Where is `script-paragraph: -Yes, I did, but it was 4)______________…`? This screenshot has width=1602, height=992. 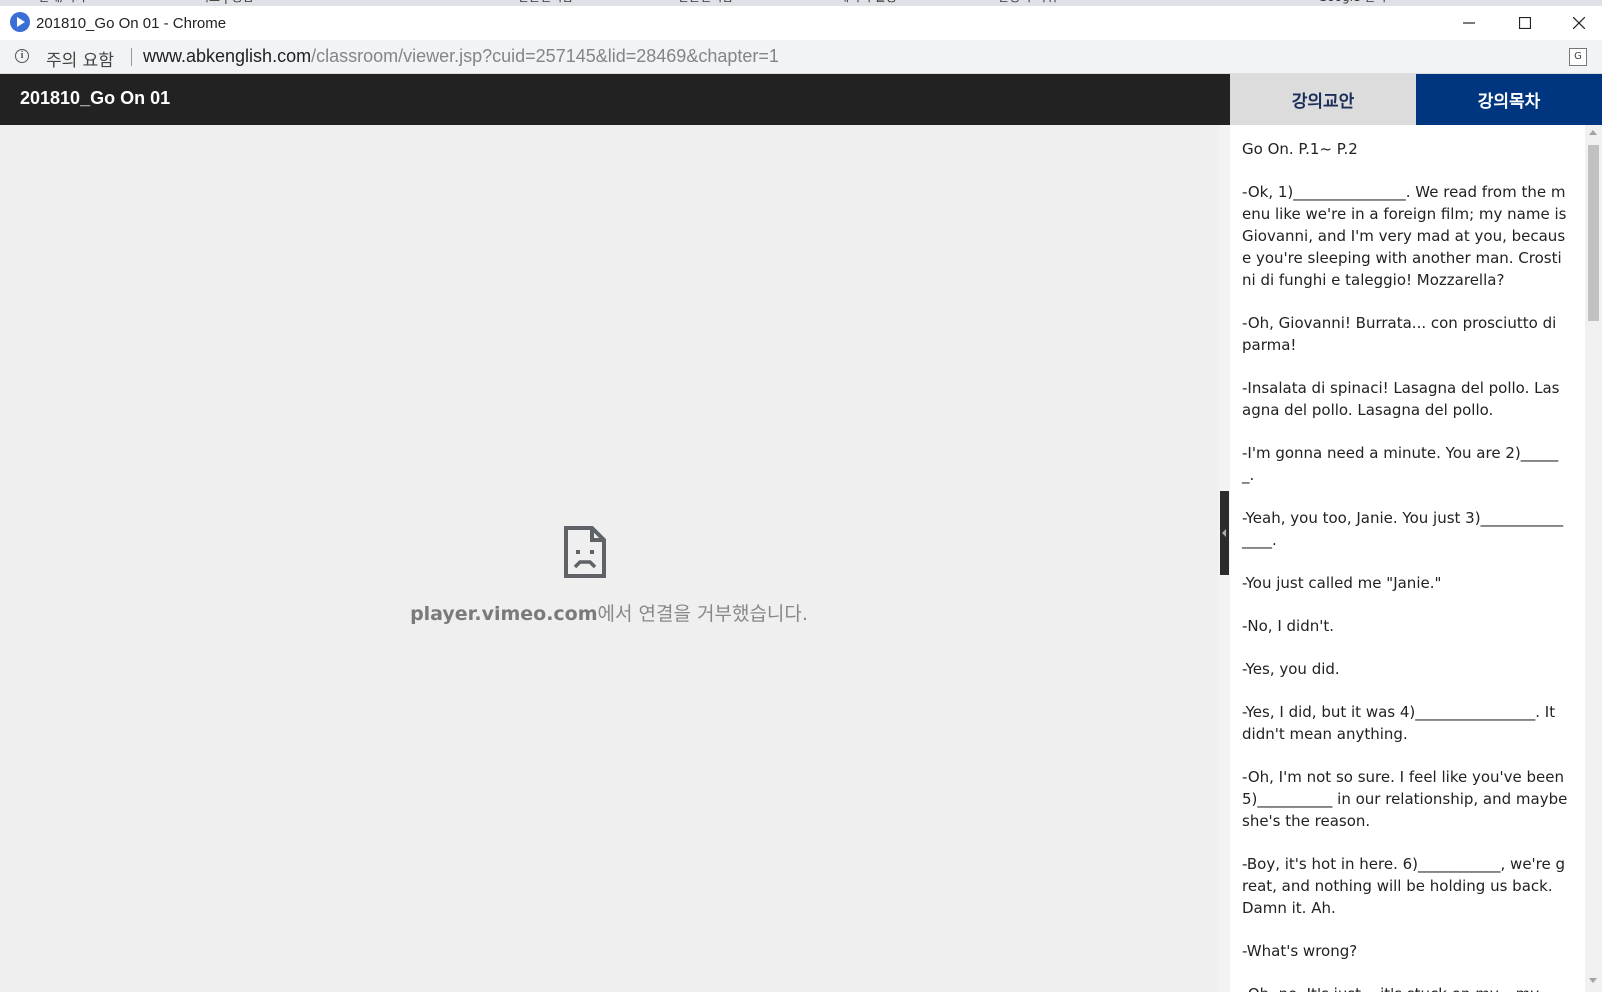 script-paragraph: -Yes, I did, but it was 4)______________… is located at coordinates (1399, 723).